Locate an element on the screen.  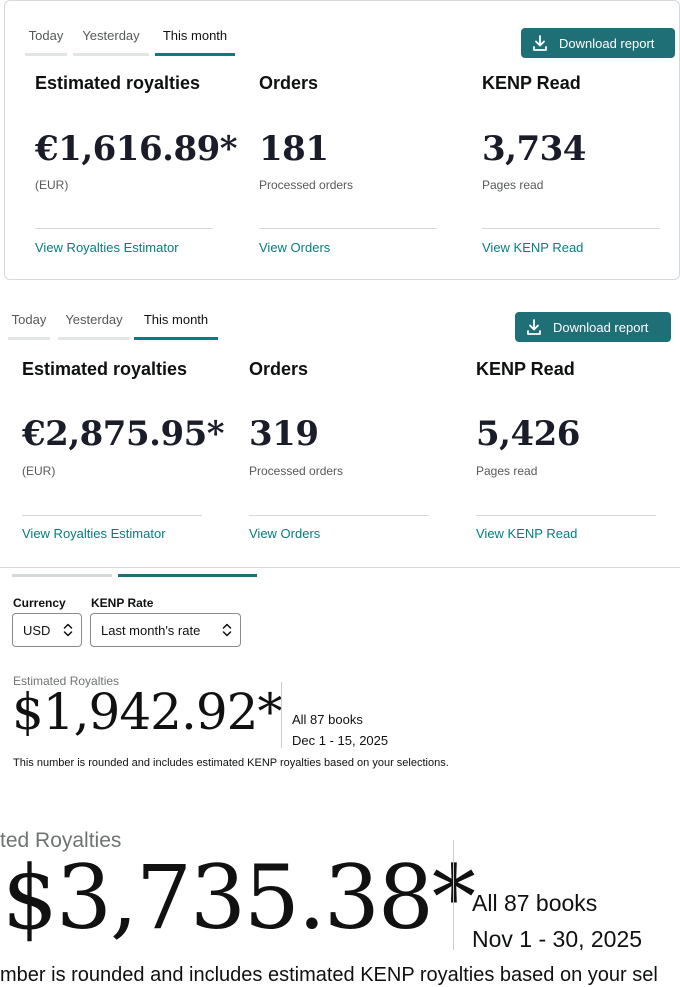
metric-value: 3,734 is located at coordinates (534, 149).